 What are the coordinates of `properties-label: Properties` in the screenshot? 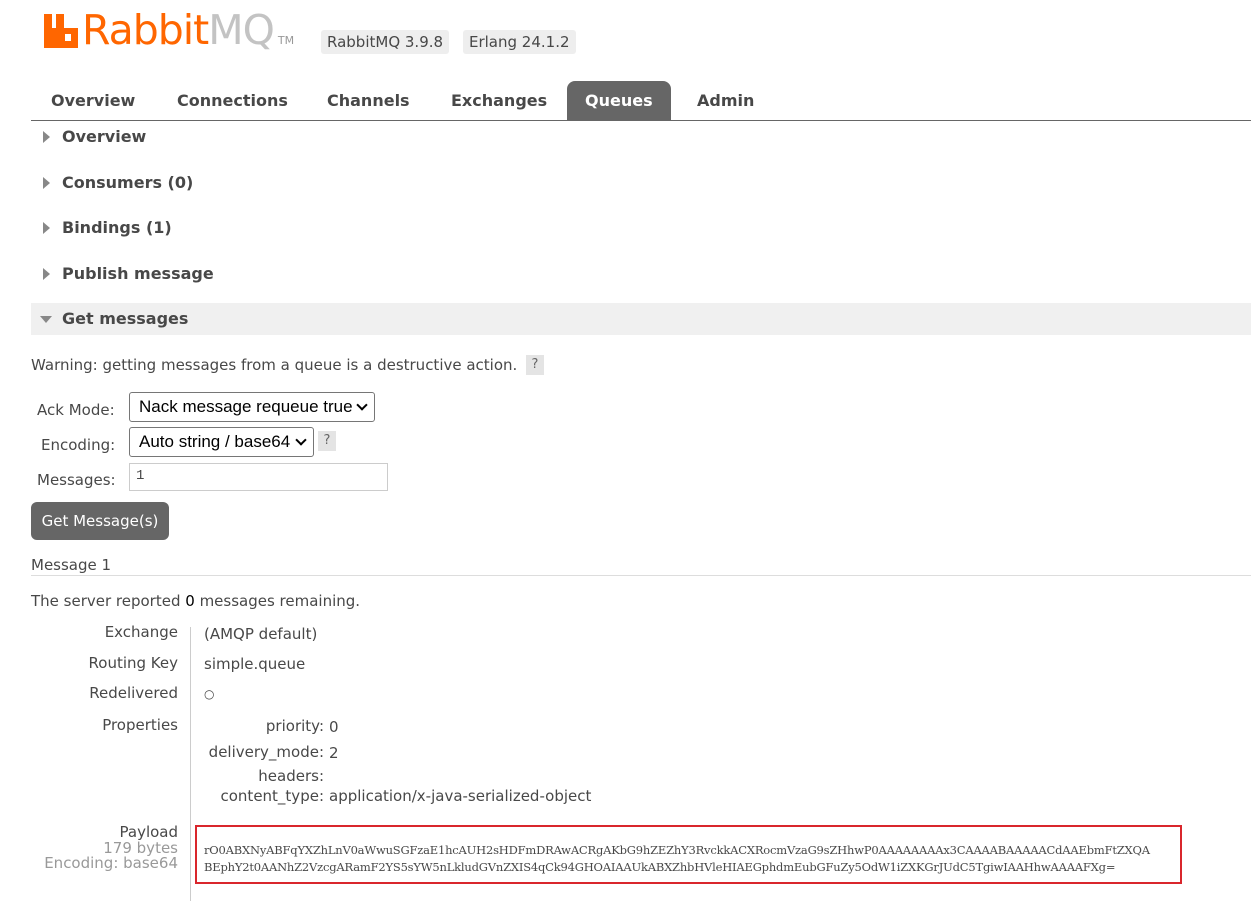 It's located at (140, 725).